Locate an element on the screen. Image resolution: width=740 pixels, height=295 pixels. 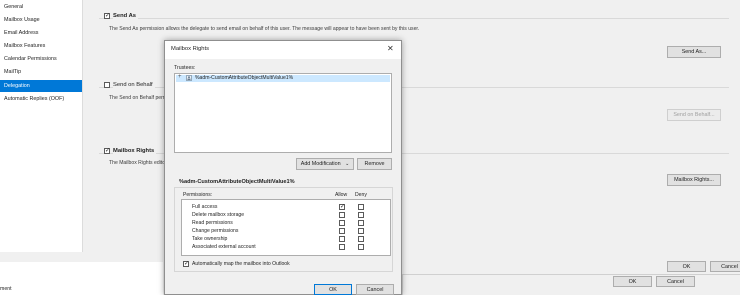
user-group-icon is located at coordinates (189, 78).